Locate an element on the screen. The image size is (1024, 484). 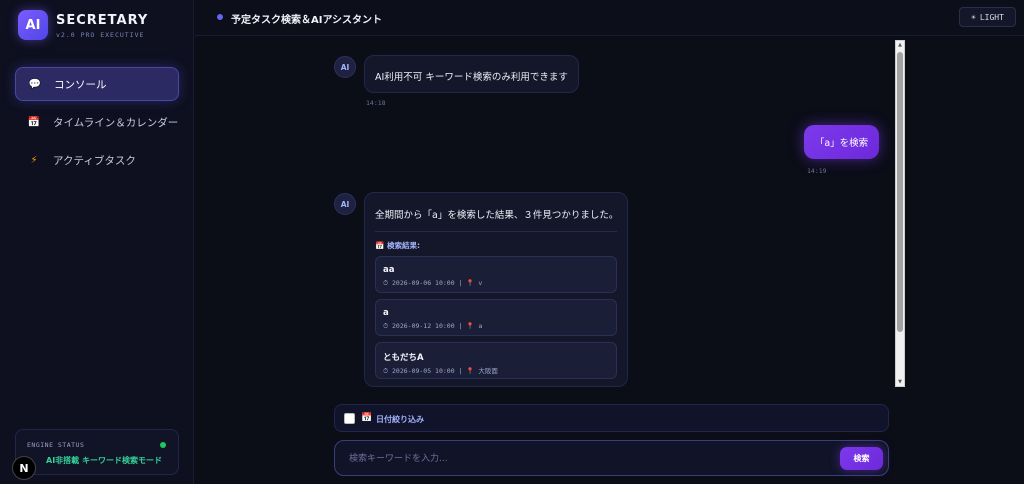
search-input is located at coordinates (584, 459).